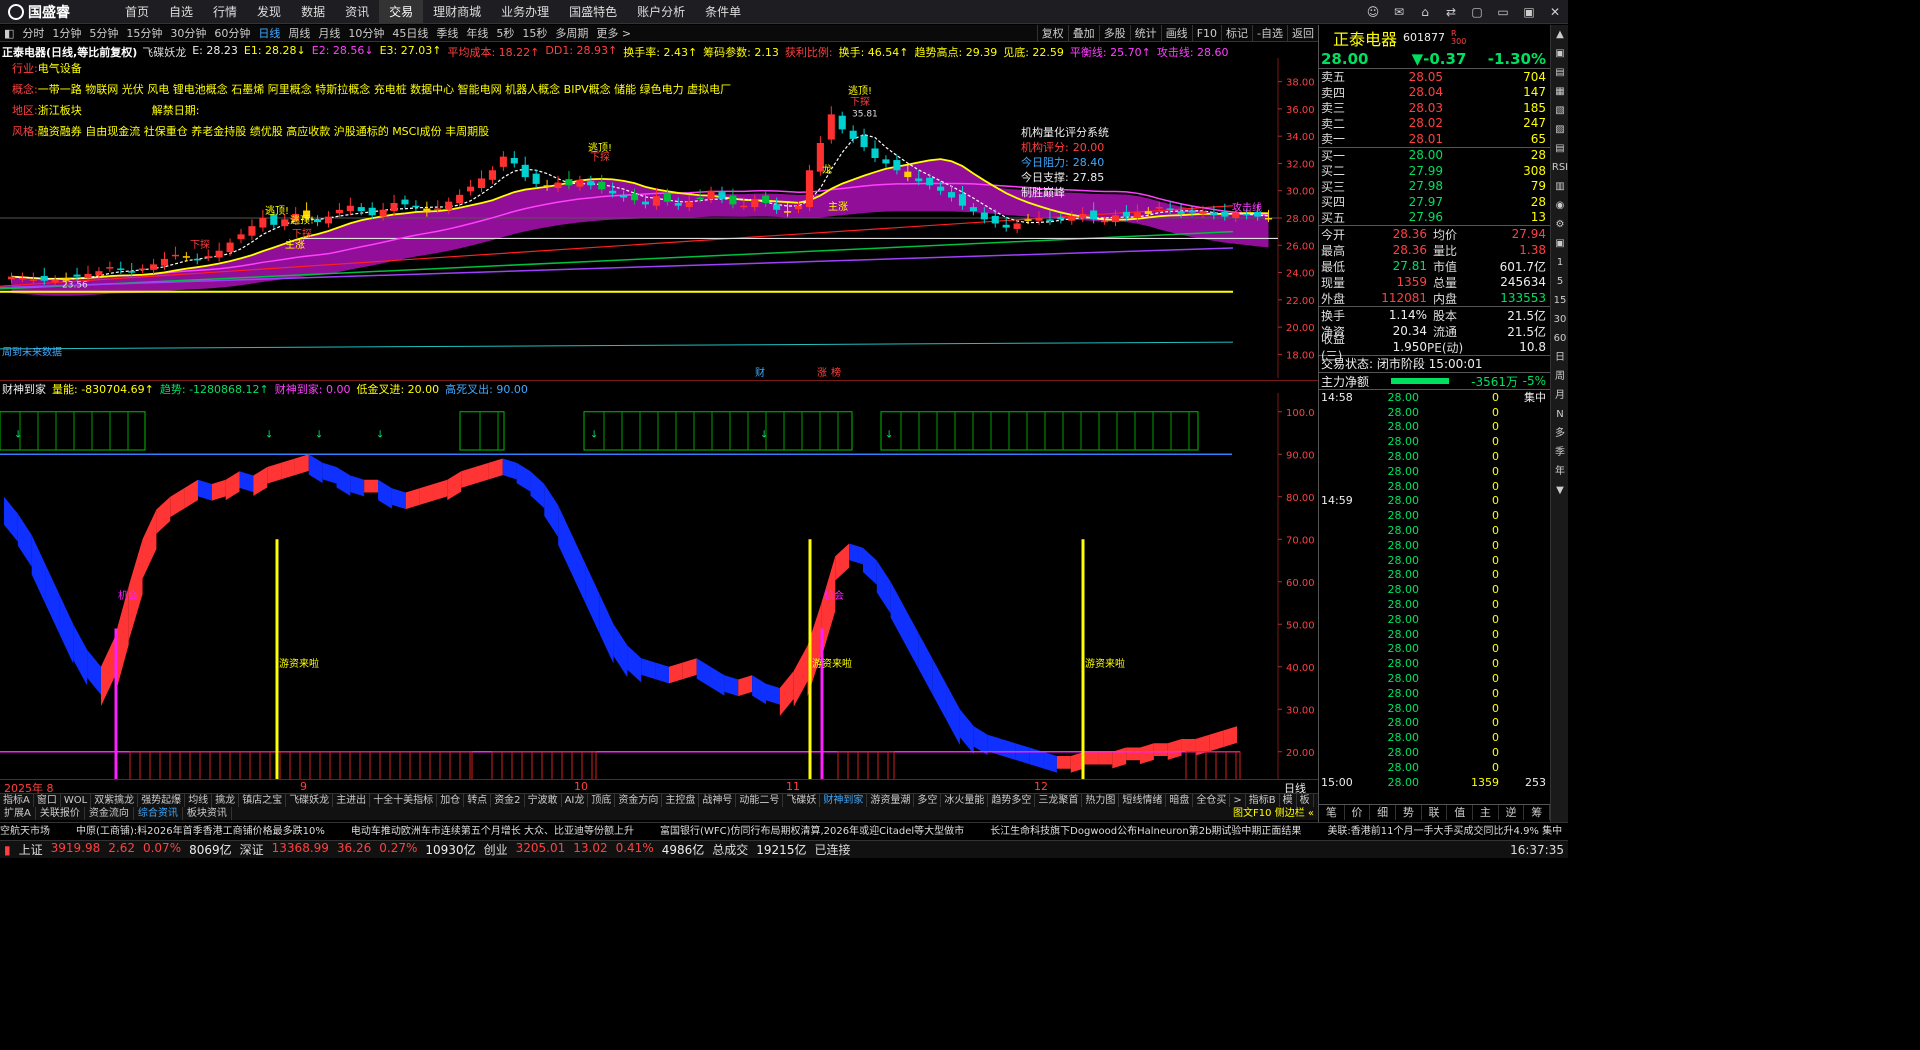  I want to click on chart-tool-button: 统计, so click(1145, 33).